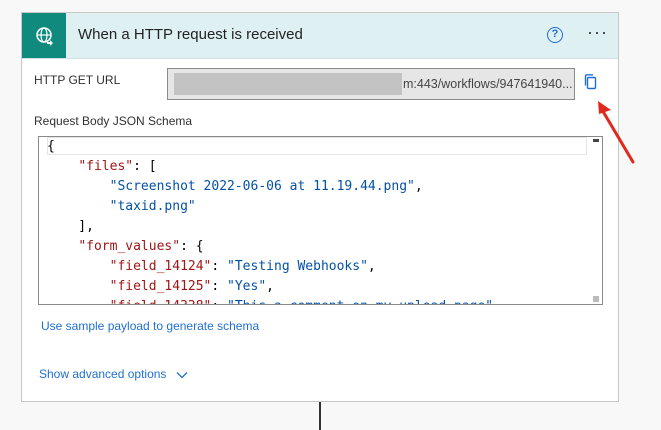  What do you see at coordinates (555, 35) in the screenshot?
I see `question-circle-icon: ?` at bounding box center [555, 35].